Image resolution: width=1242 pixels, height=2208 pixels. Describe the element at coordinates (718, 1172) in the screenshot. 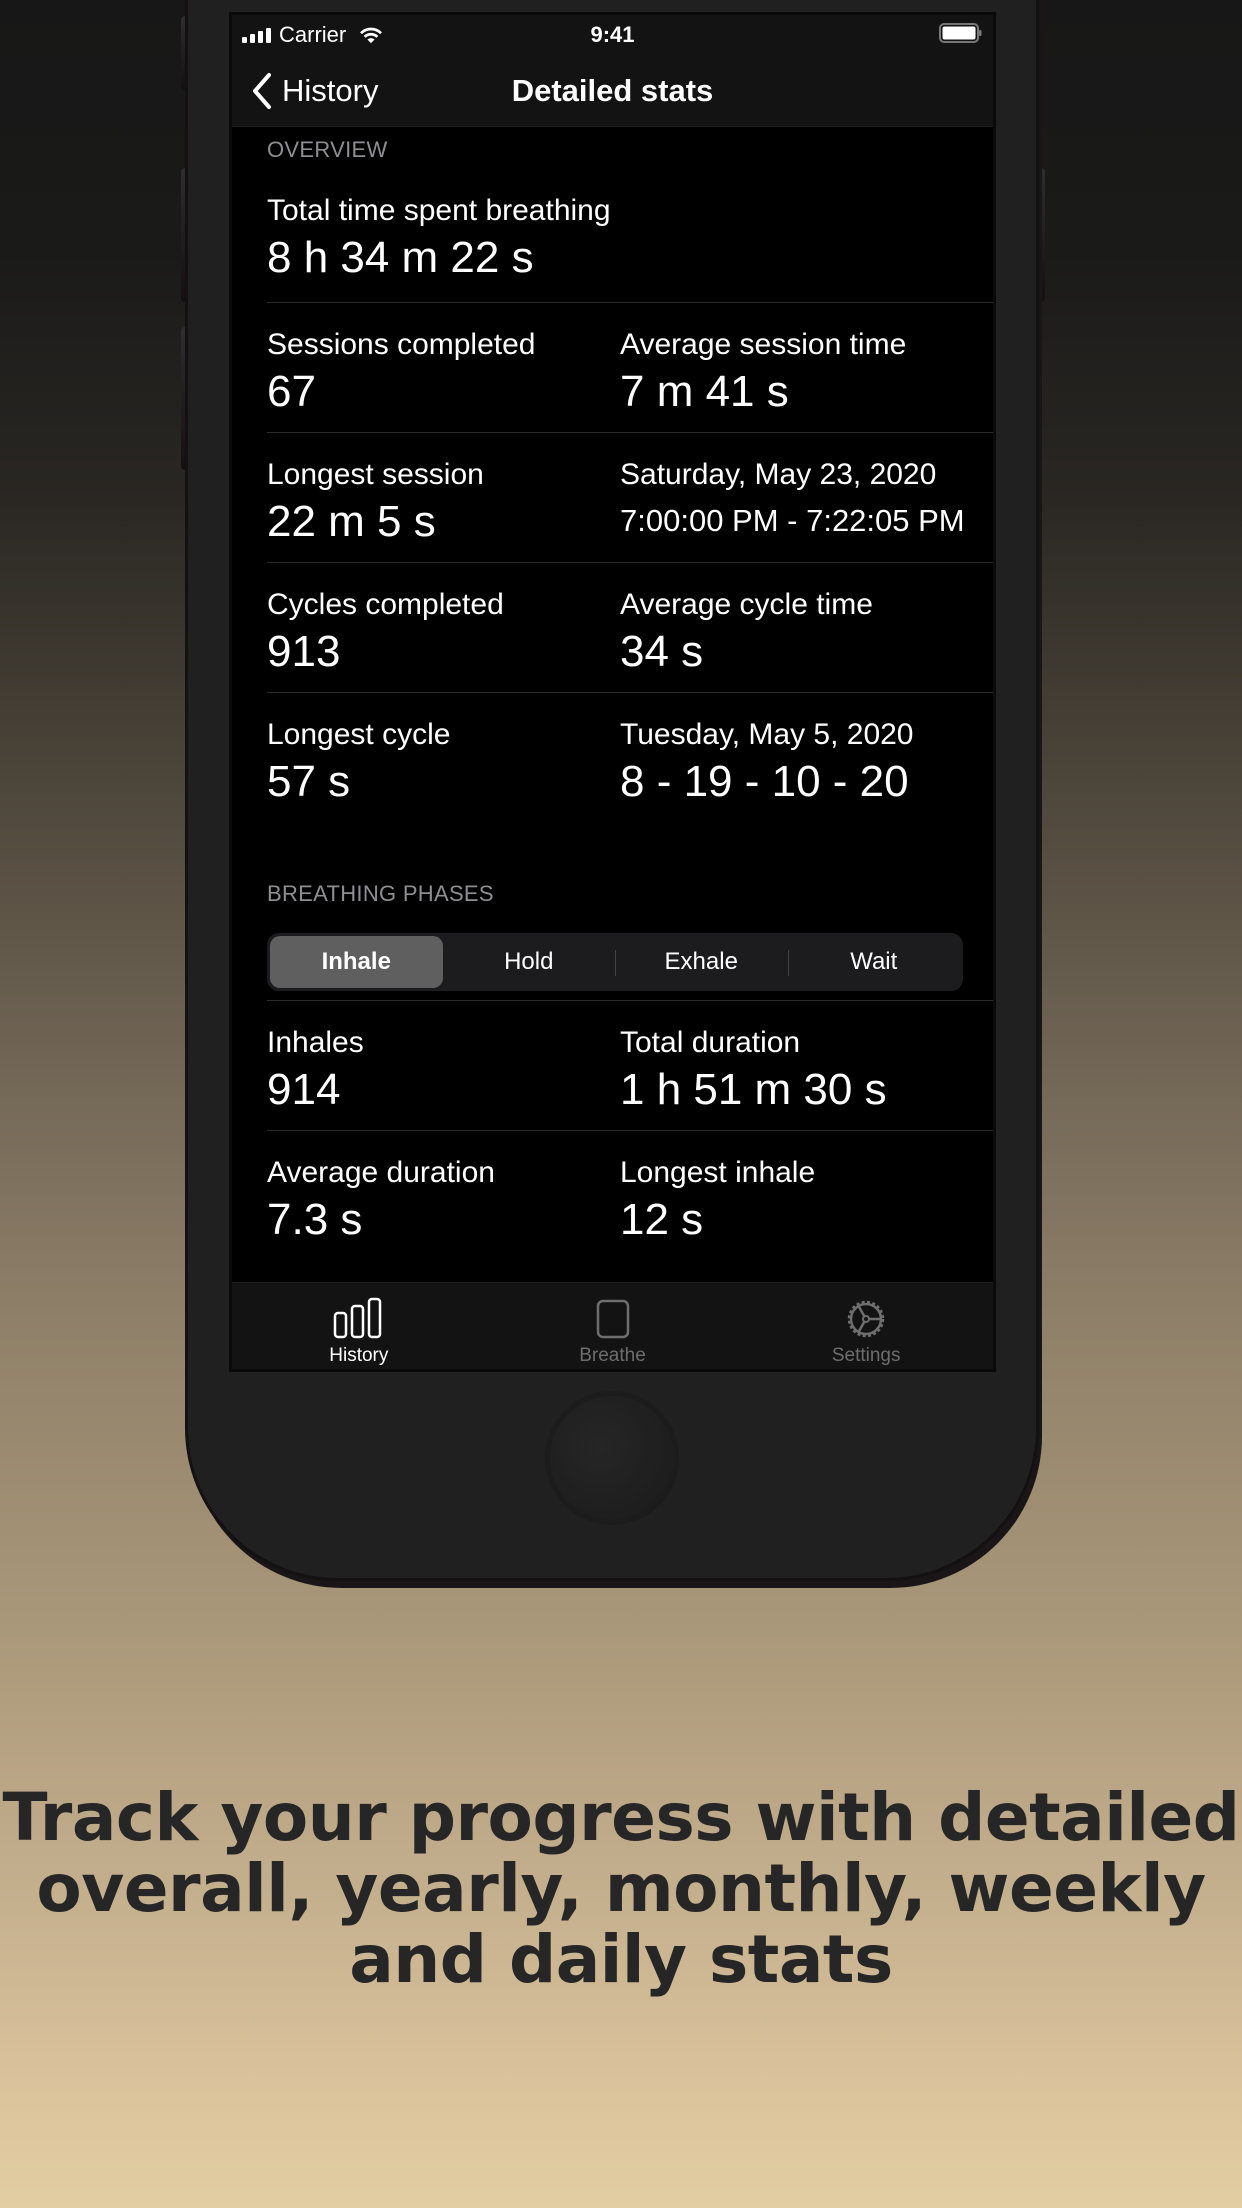

I see `stat-label: Longest inhale` at that location.